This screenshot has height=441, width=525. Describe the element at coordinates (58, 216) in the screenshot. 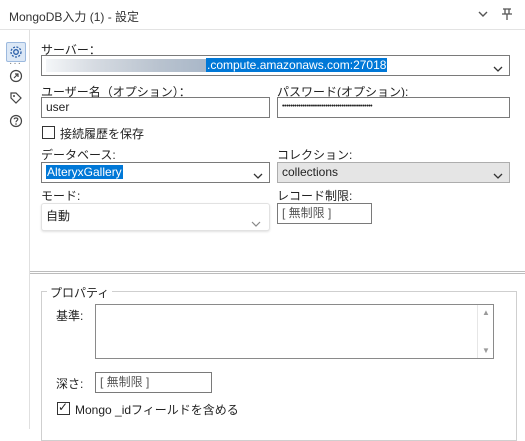

I see `mode-value: 自動` at that location.